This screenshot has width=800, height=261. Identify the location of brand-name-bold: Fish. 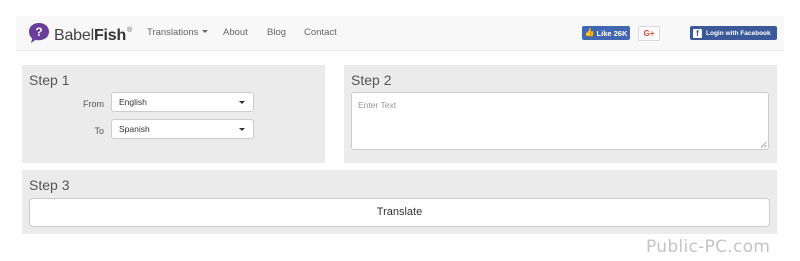
(110, 35).